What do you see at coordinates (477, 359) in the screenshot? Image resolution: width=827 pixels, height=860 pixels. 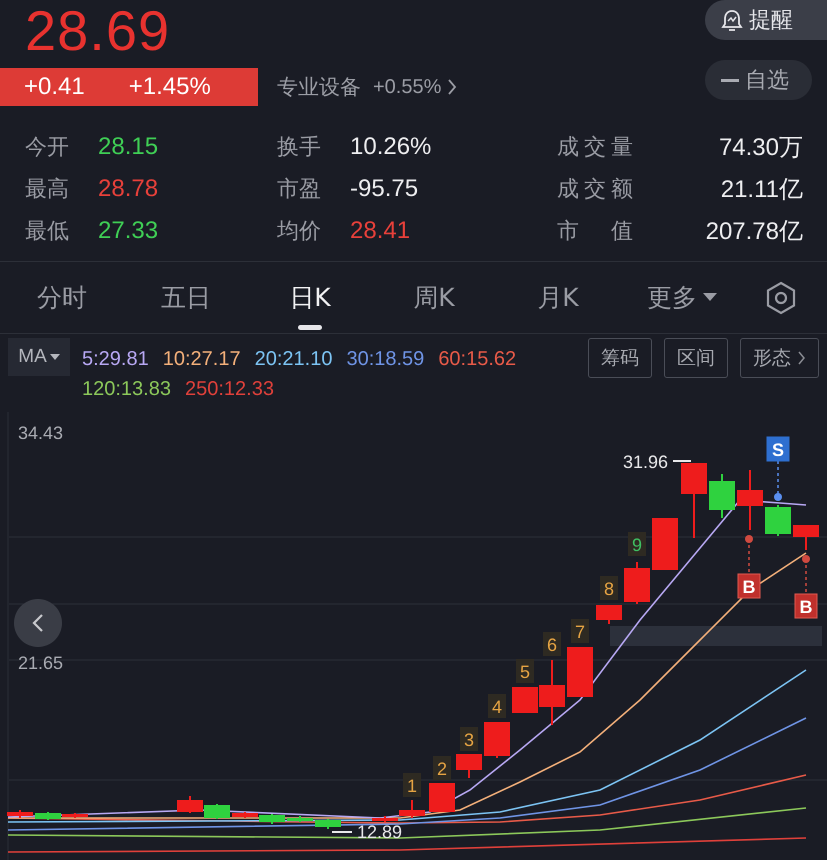 I see `moving-average-value: 60:15.62` at bounding box center [477, 359].